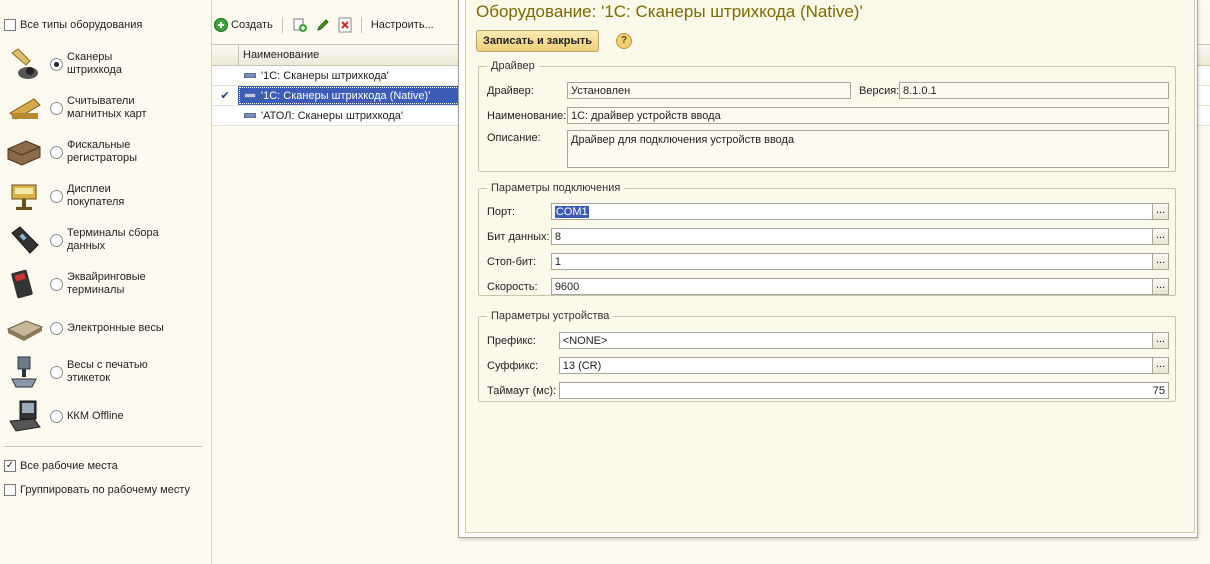 This screenshot has height=564, width=1210. What do you see at coordinates (25, 328) in the screenshot?
I see `electronic-scales-icon` at bounding box center [25, 328].